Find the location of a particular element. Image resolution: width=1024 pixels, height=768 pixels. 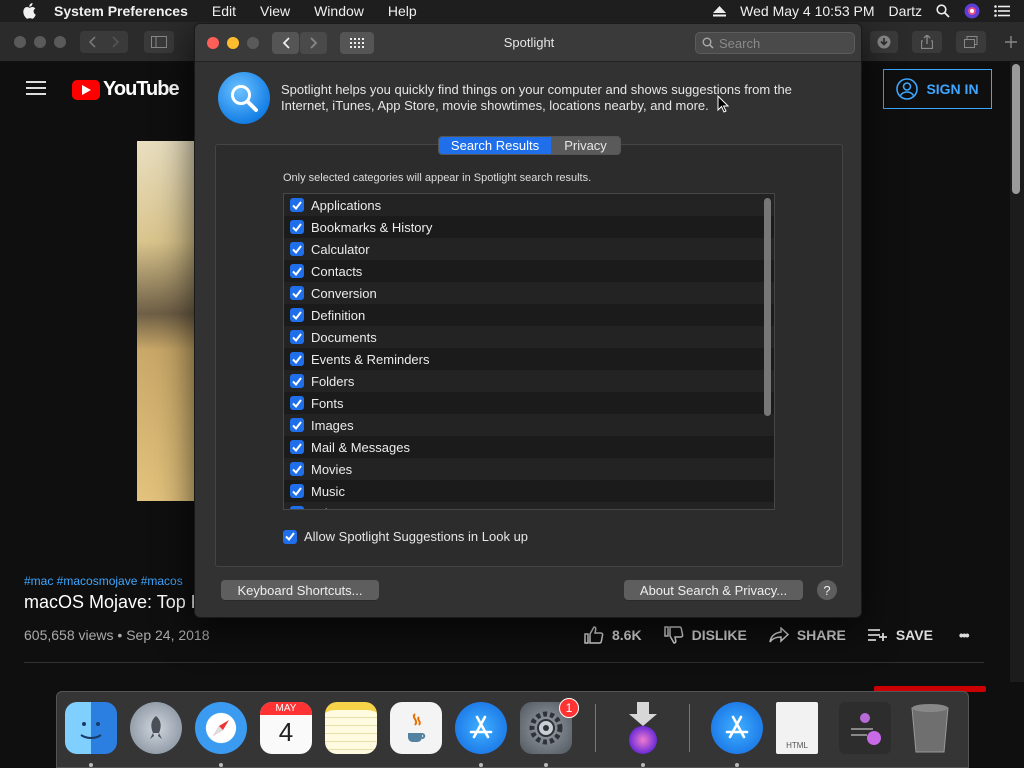

browser-back-forward is located at coordinates (104, 42).